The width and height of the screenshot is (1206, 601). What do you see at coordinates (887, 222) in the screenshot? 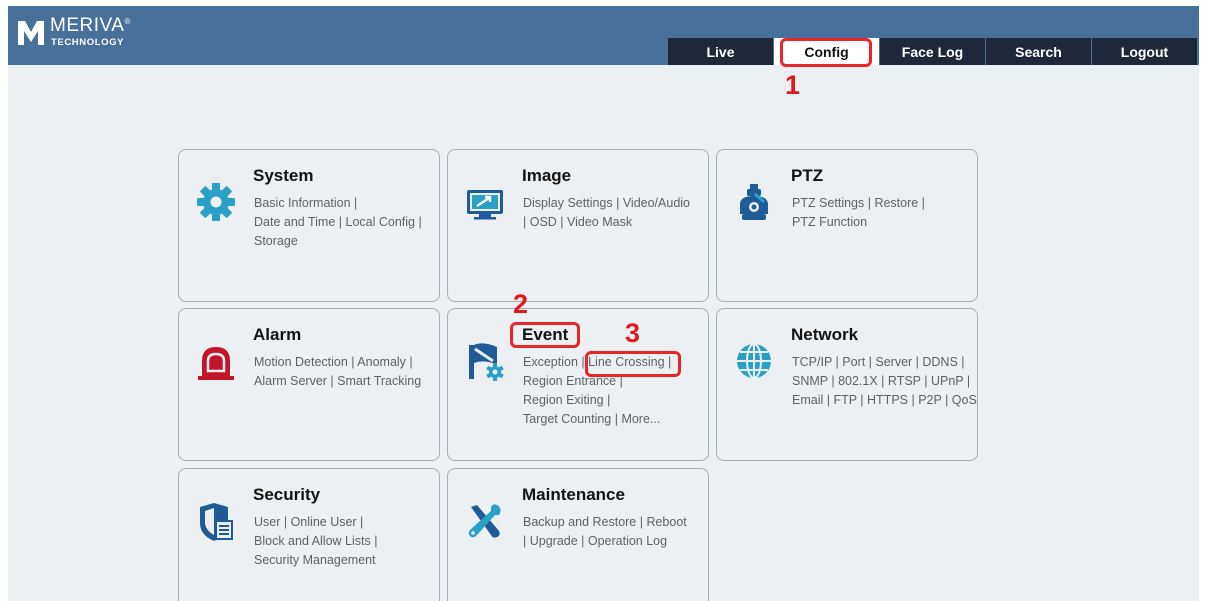
I see `card-link-line: PTZ Function` at bounding box center [887, 222].